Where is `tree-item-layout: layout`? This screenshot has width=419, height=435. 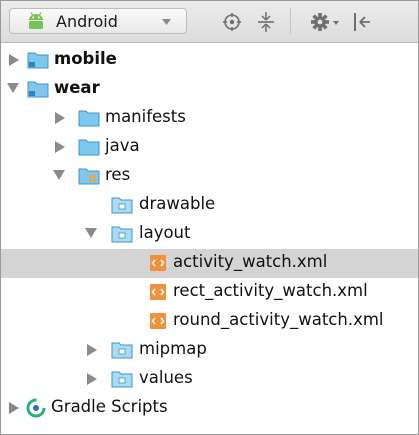
tree-item-layout: layout is located at coordinates (209, 234).